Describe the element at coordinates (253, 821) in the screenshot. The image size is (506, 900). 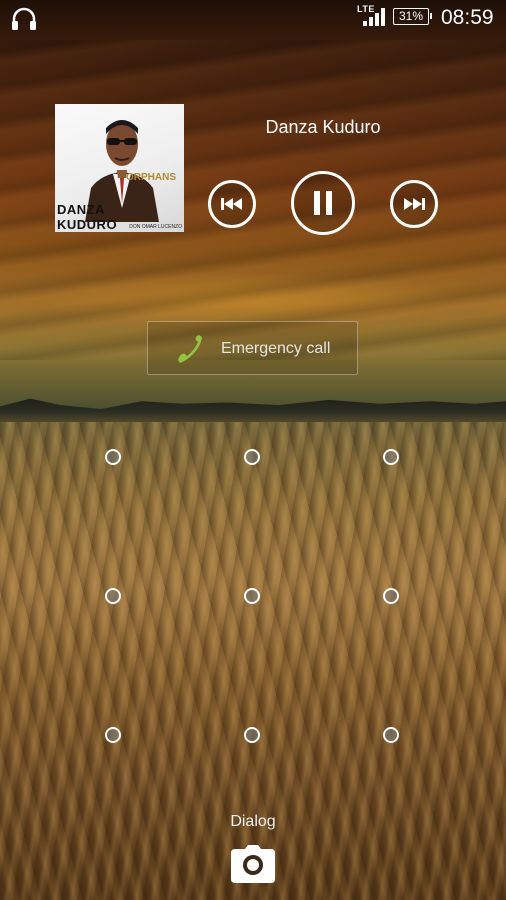
I see `dialog-label: Dialog` at that location.